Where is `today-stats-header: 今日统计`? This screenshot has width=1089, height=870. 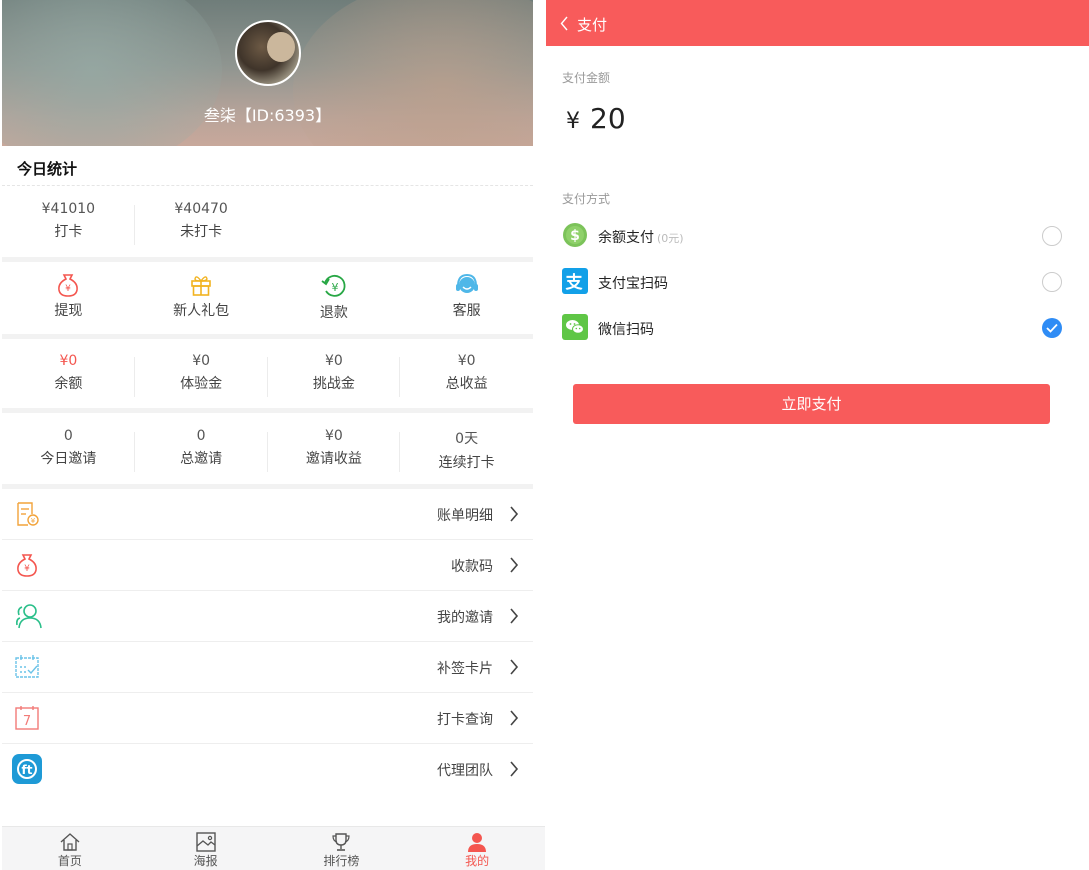
today-stats-header: 今日统计 is located at coordinates (267, 166).